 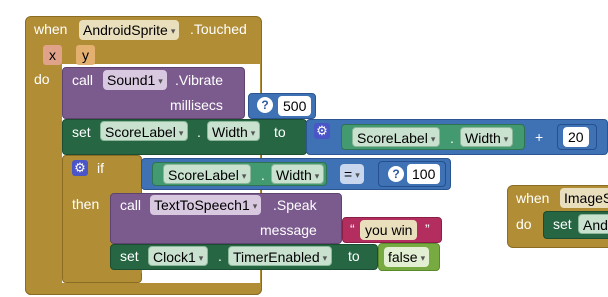 What do you see at coordinates (129, 256) in the screenshot?
I see `set-timer-set-label: set` at bounding box center [129, 256].